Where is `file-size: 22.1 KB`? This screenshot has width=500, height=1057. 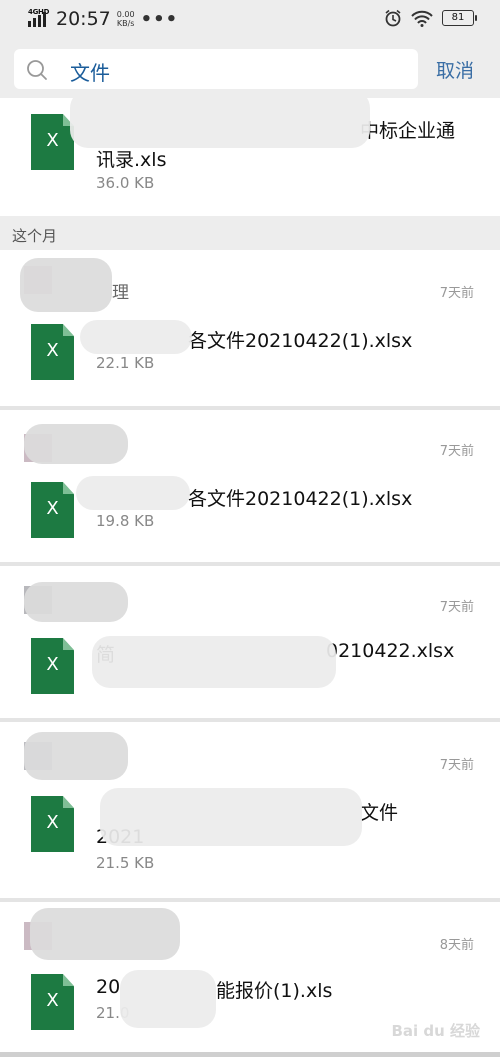
file-size: 22.1 KB is located at coordinates (125, 363).